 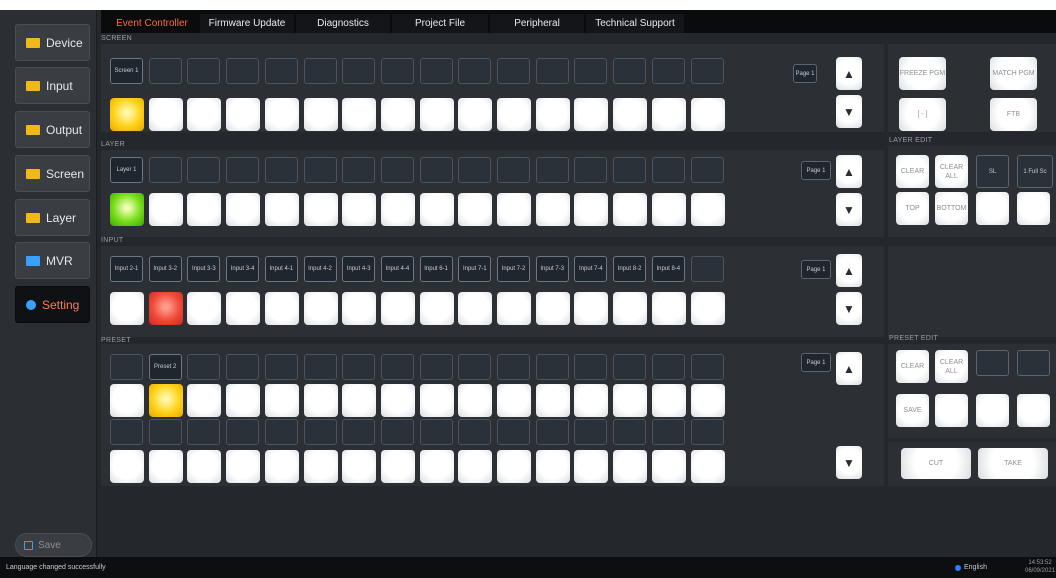 I want to click on layer-page-up-button: ▲, so click(x=849, y=171).